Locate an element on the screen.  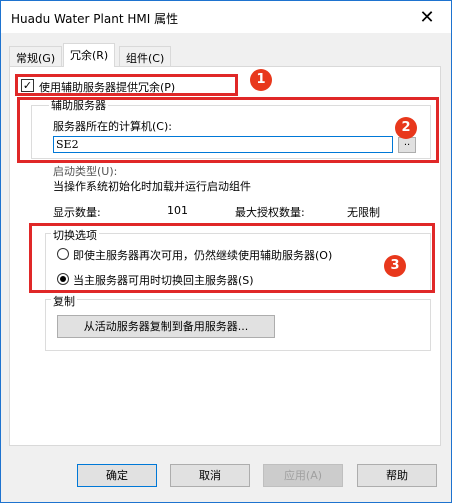
display-count-value: 101 is located at coordinates (177, 210).